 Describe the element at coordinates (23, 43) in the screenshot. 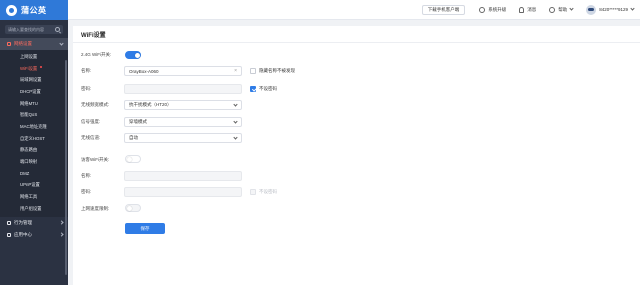

I see `sidebar-group-label: 网络设置` at that location.